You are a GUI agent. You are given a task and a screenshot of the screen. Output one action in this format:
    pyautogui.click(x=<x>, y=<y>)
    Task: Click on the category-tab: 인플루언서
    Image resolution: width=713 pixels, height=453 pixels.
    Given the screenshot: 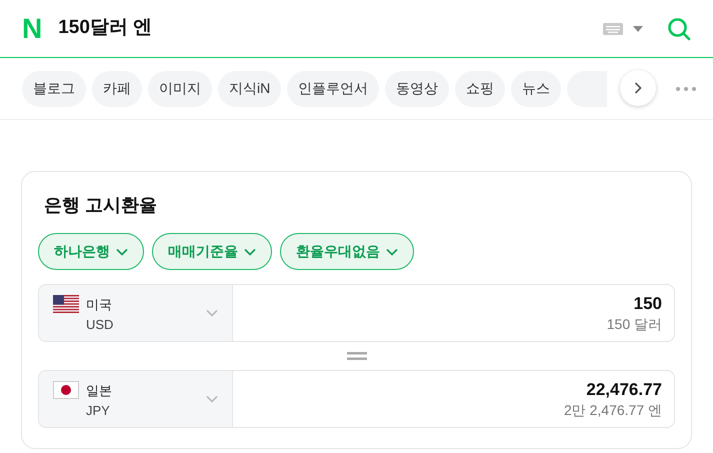 What is the action you would take?
    pyautogui.click(x=333, y=88)
    